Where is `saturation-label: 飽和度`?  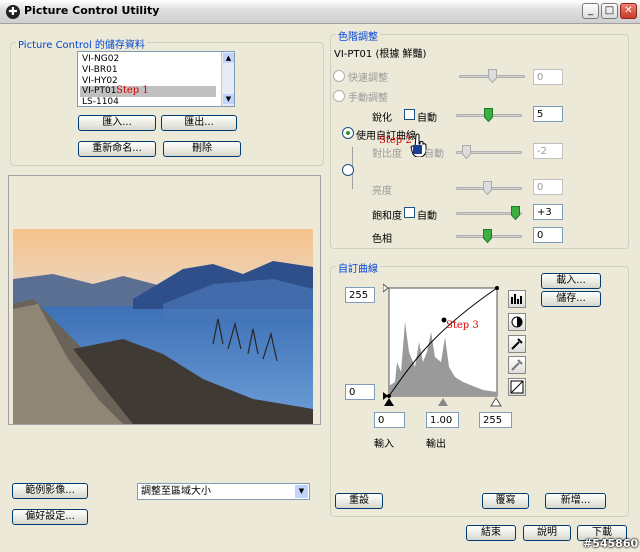
saturation-label: 飽和度 is located at coordinates (387, 216).